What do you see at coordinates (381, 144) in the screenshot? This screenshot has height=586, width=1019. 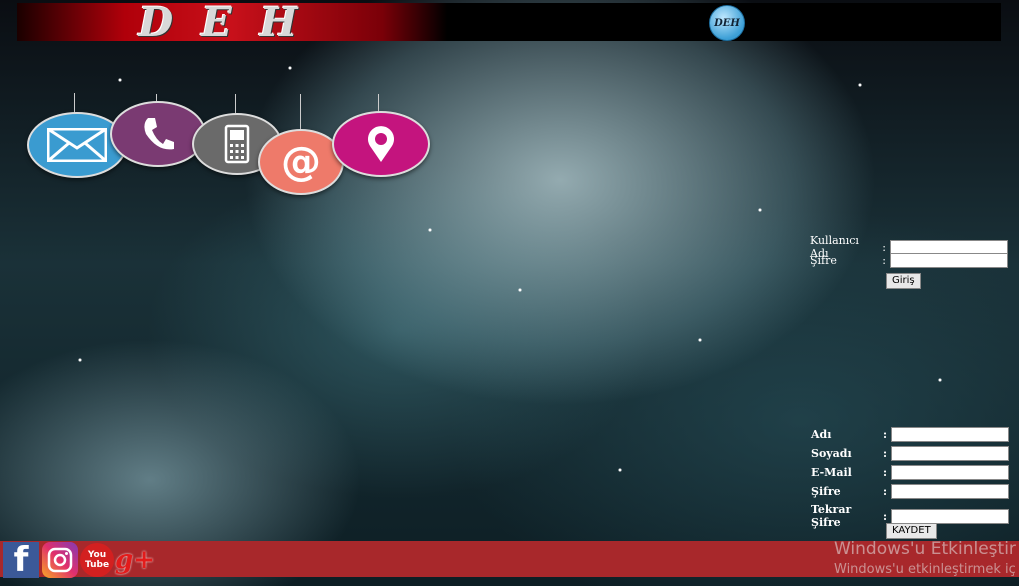 I see `location-icon` at bounding box center [381, 144].